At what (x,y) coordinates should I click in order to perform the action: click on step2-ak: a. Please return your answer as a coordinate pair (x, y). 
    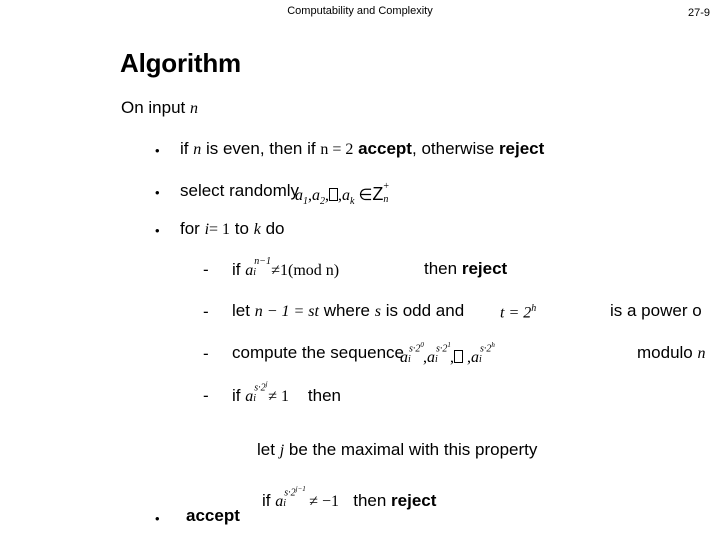
    Looking at the image, I should click on (346, 195).